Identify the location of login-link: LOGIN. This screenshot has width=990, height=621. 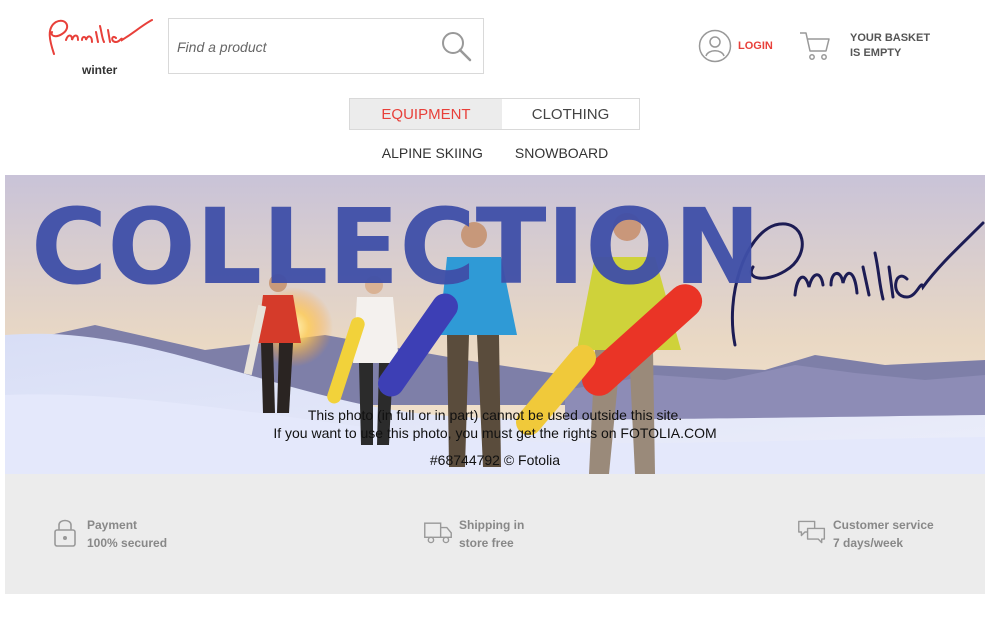
(735, 46).